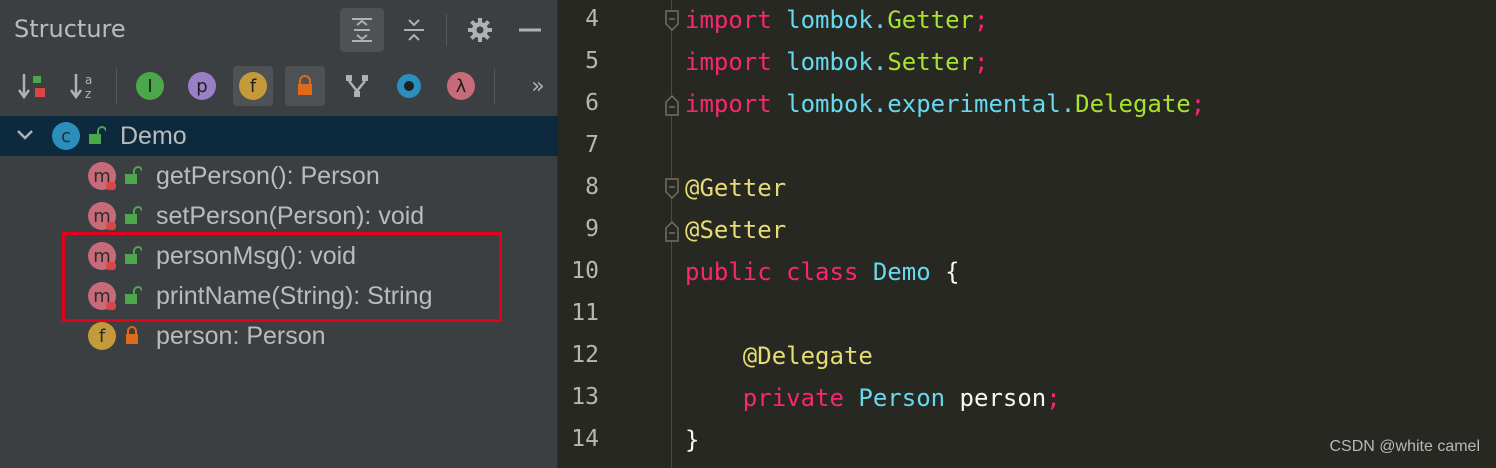 Image resolution: width=1496 pixels, height=468 pixels. Describe the element at coordinates (25, 135) in the screenshot. I see `chevron-down-icon` at that location.